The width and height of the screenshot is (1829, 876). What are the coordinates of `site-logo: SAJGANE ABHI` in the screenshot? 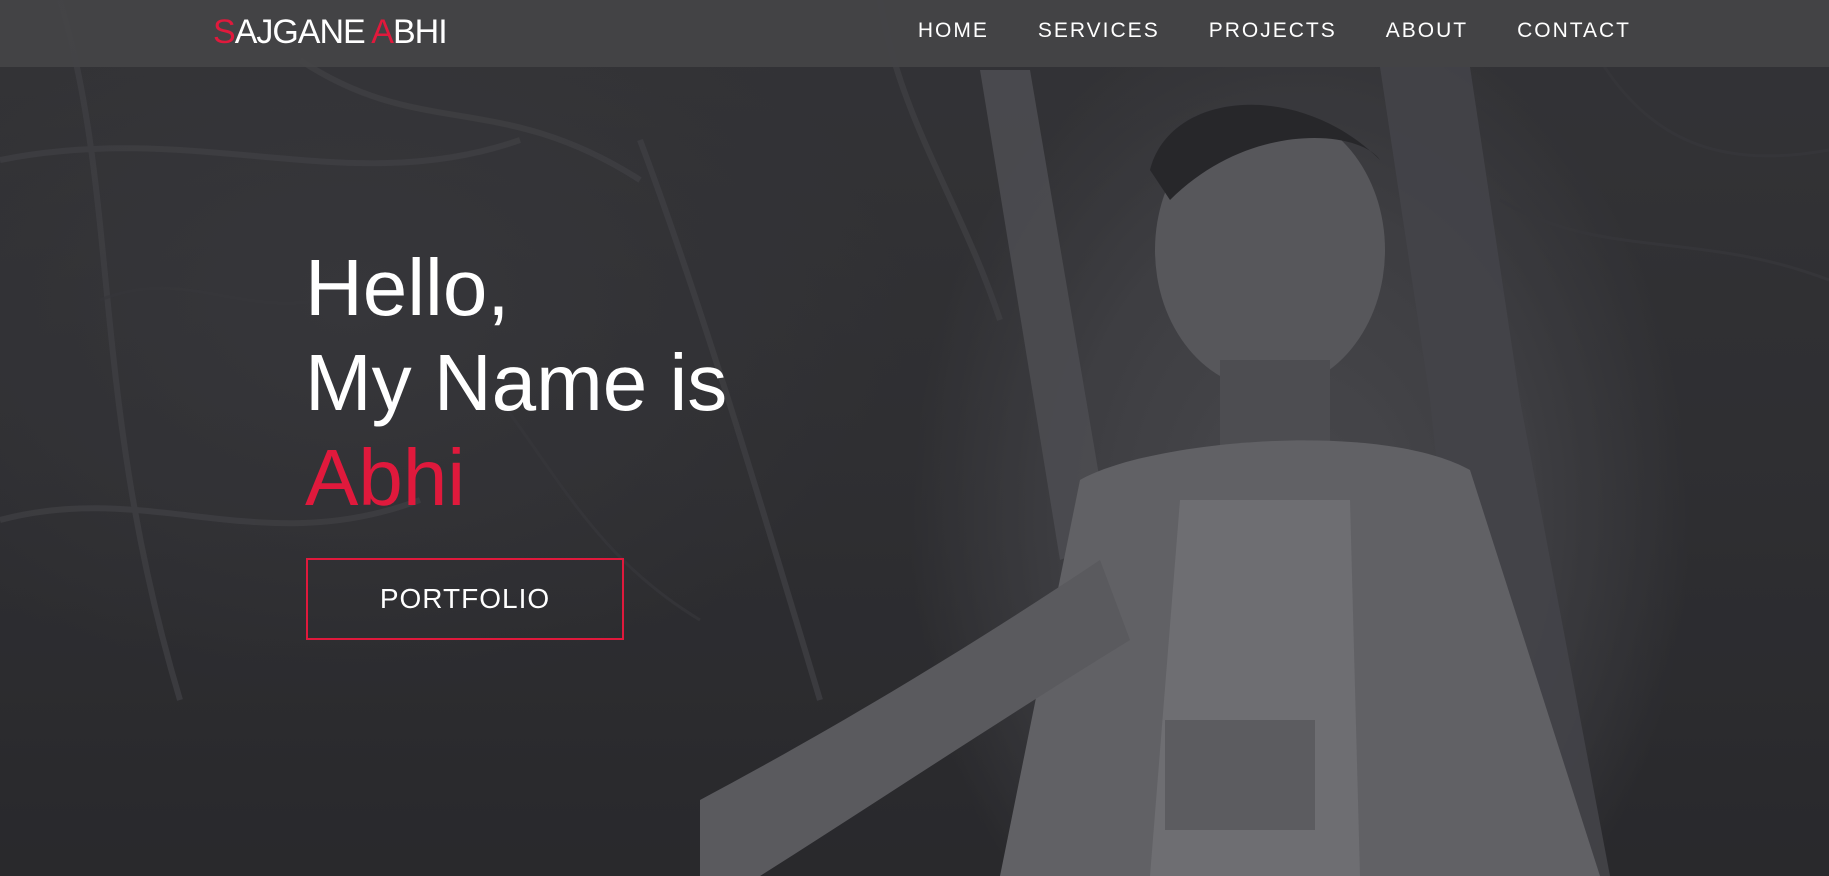 It's located at (330, 32).